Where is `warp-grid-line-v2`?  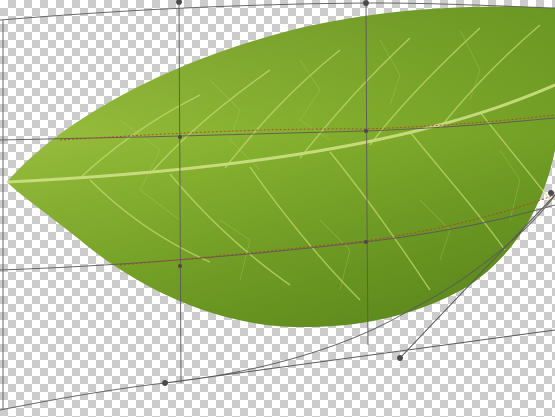 warp-grid-line-v2 is located at coordinates (367, 173).